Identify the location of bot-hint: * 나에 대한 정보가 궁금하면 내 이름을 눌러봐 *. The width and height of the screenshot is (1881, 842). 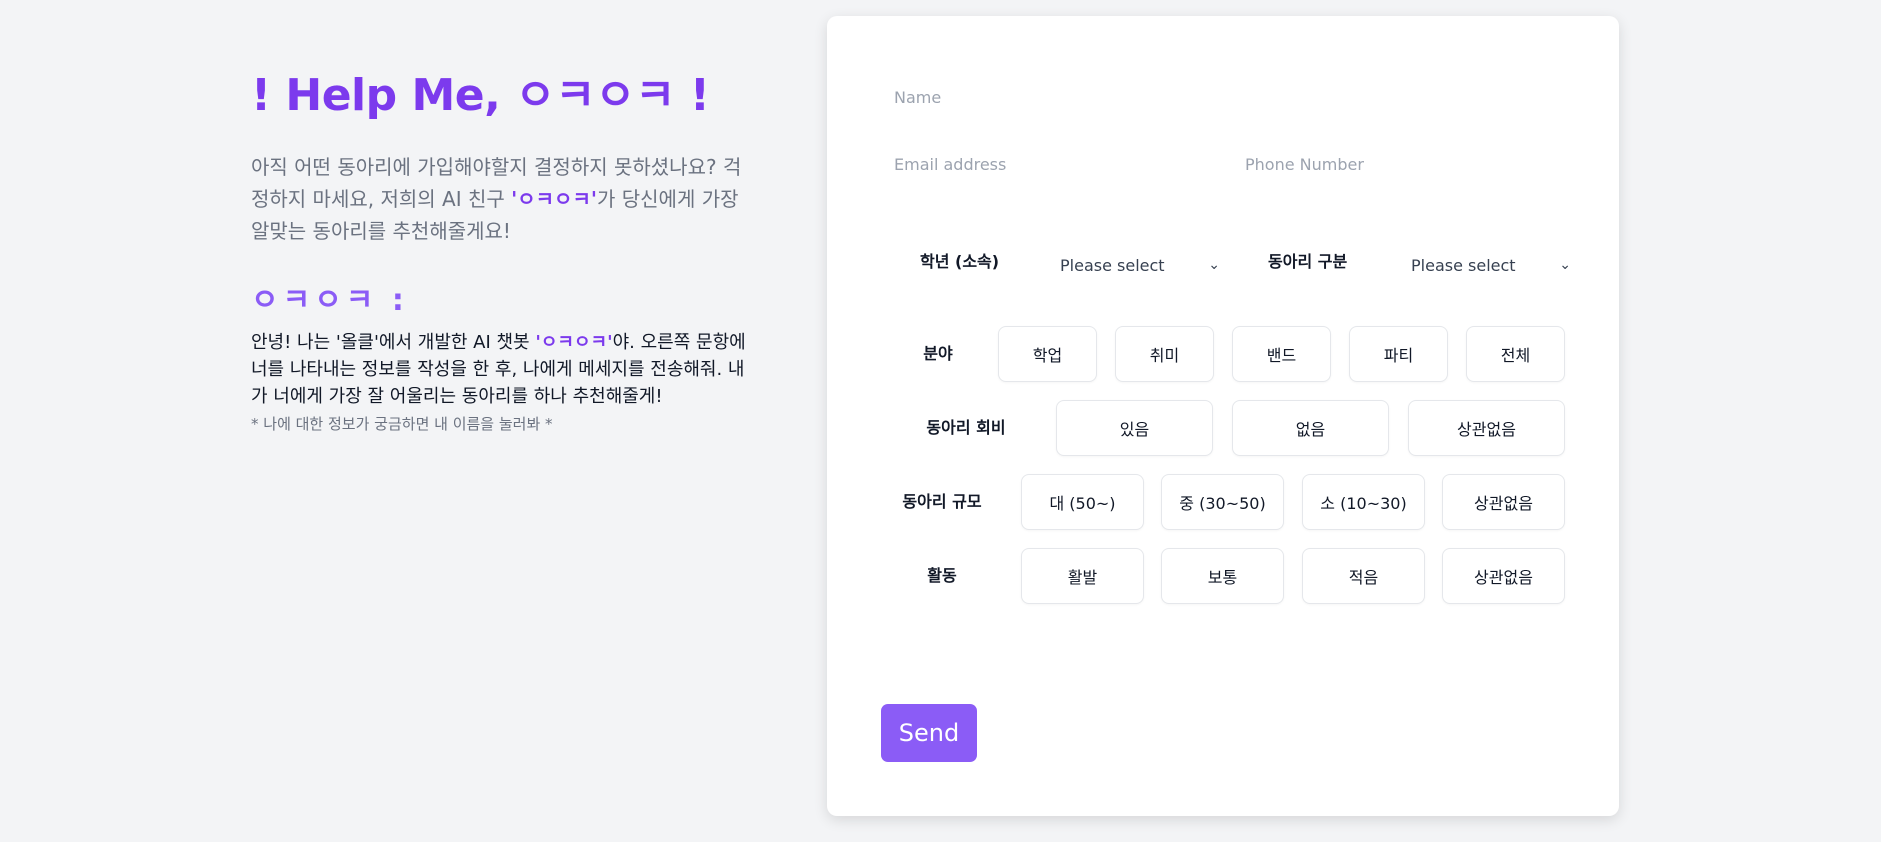
(402, 423).